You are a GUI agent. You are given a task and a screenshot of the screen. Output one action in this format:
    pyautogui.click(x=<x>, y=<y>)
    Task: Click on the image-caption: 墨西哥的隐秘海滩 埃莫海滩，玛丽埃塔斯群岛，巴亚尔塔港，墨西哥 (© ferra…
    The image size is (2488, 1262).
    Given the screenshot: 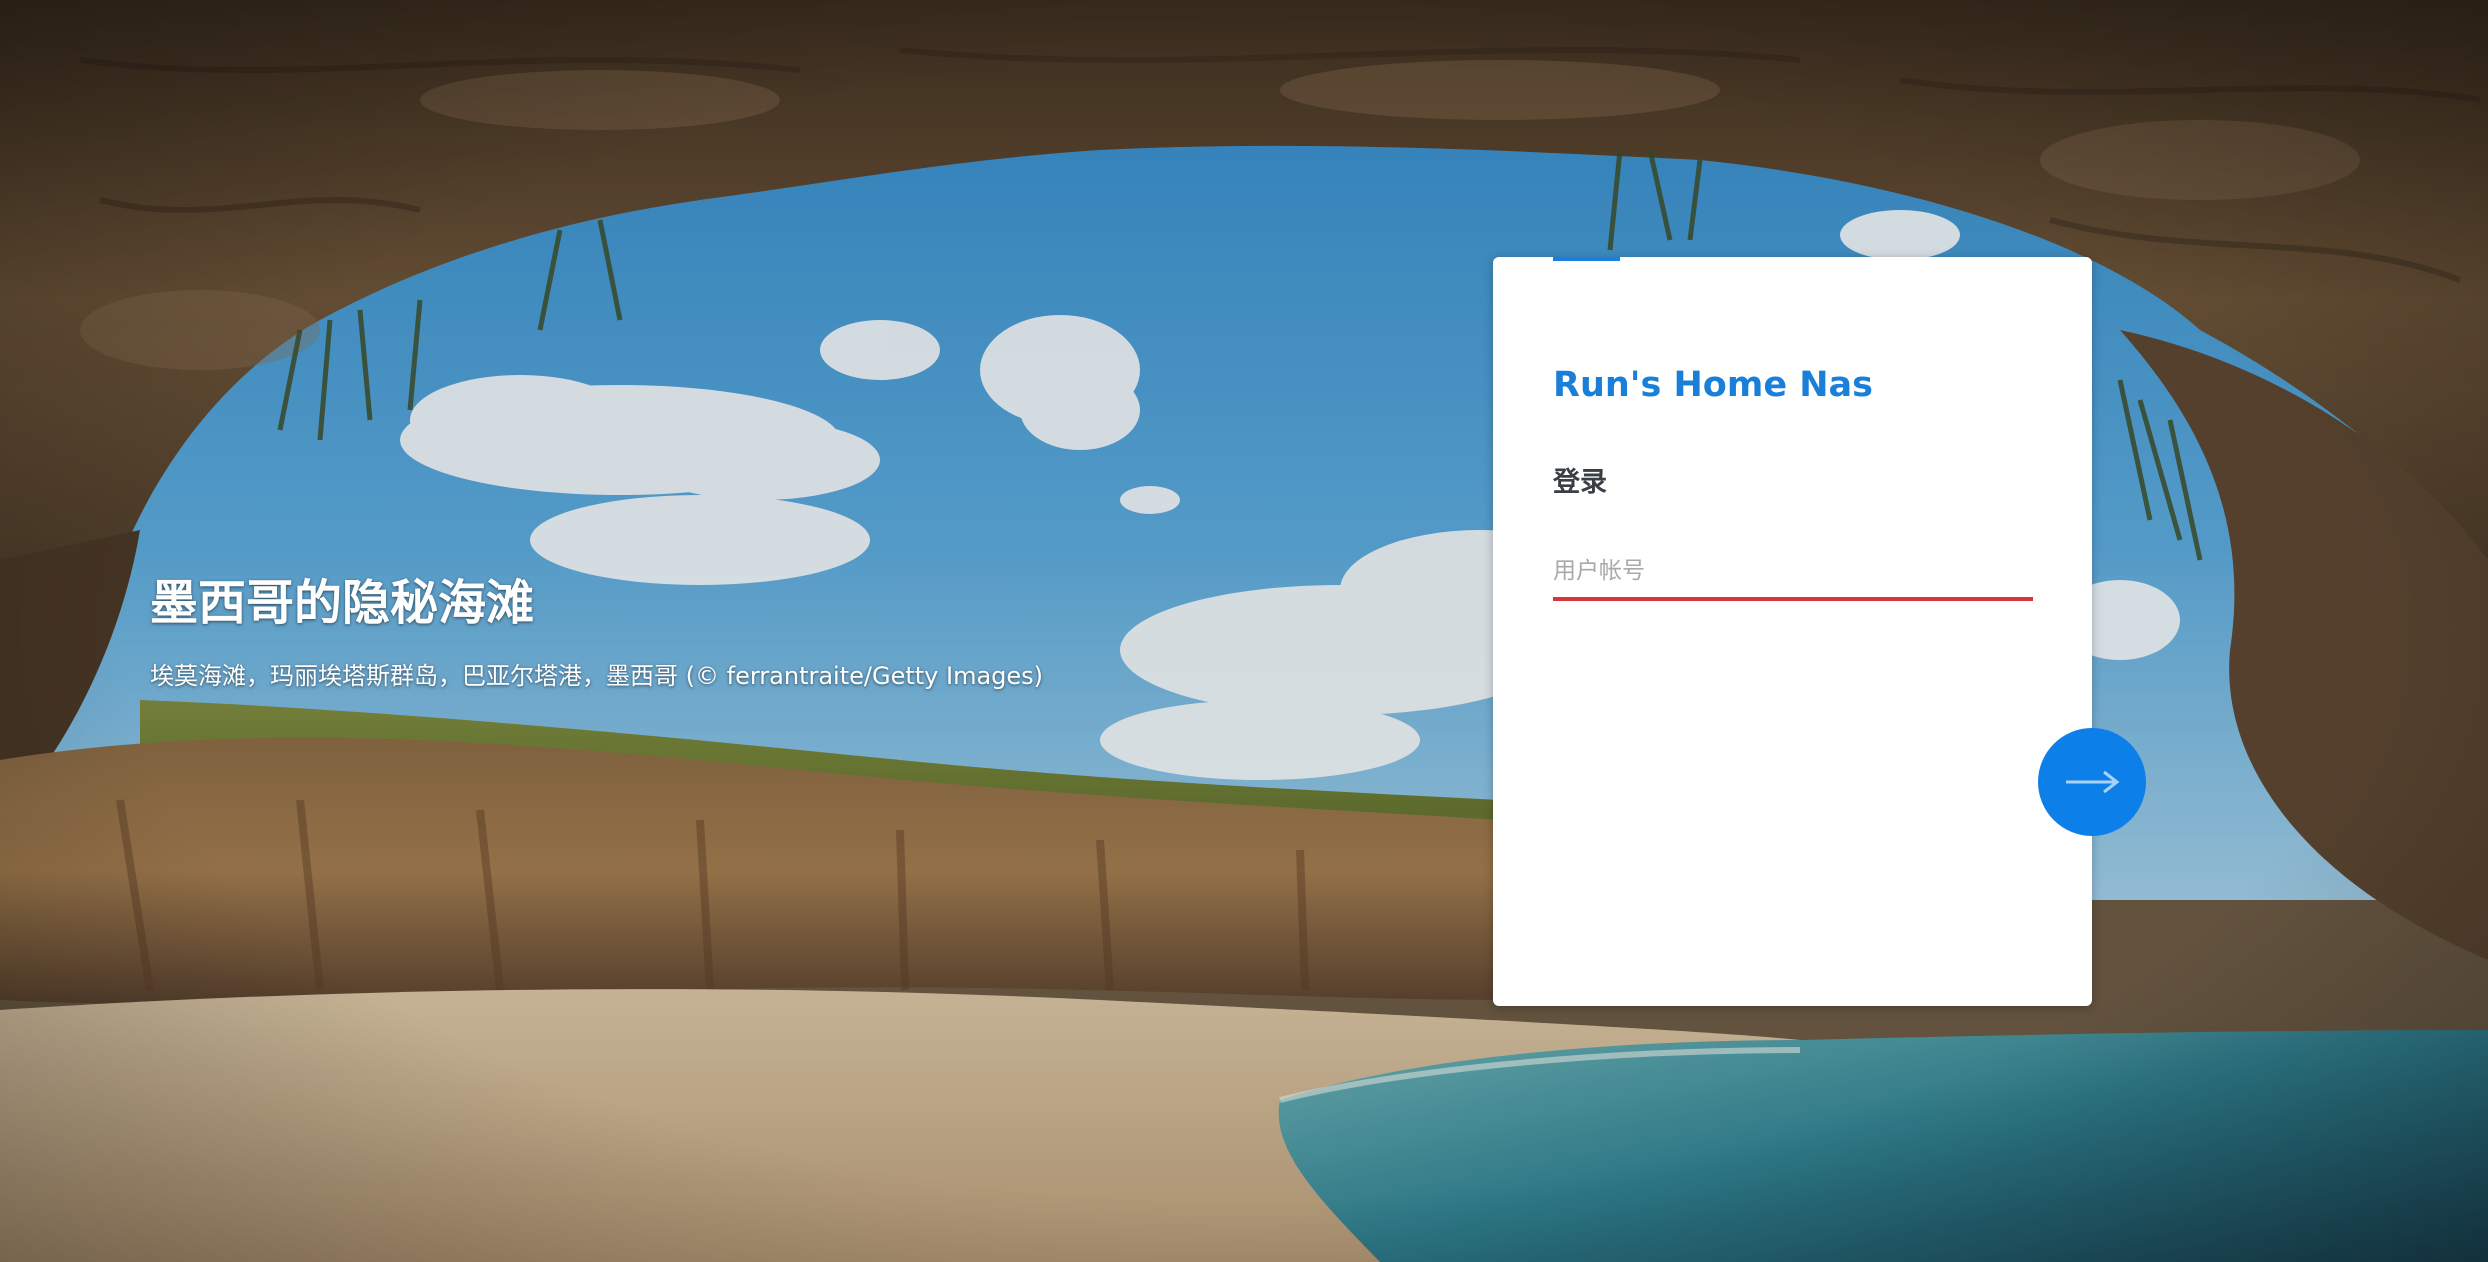 What is the action you would take?
    pyautogui.click(x=800, y=632)
    